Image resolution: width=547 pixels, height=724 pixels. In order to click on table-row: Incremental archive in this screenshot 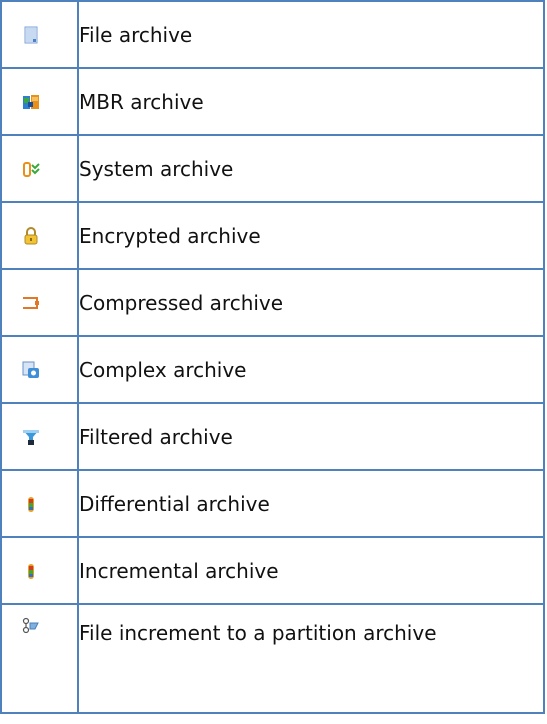, I will do `click(272, 570)`.